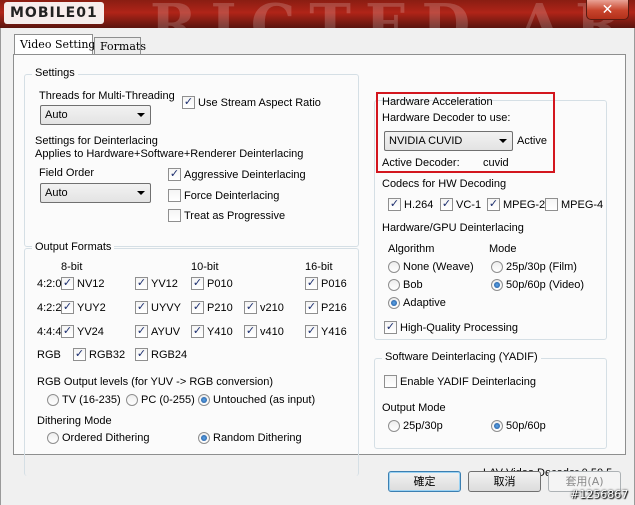 The height and width of the screenshot is (505, 635). Describe the element at coordinates (497, 285) in the screenshot. I see `mode-video-radio` at that location.